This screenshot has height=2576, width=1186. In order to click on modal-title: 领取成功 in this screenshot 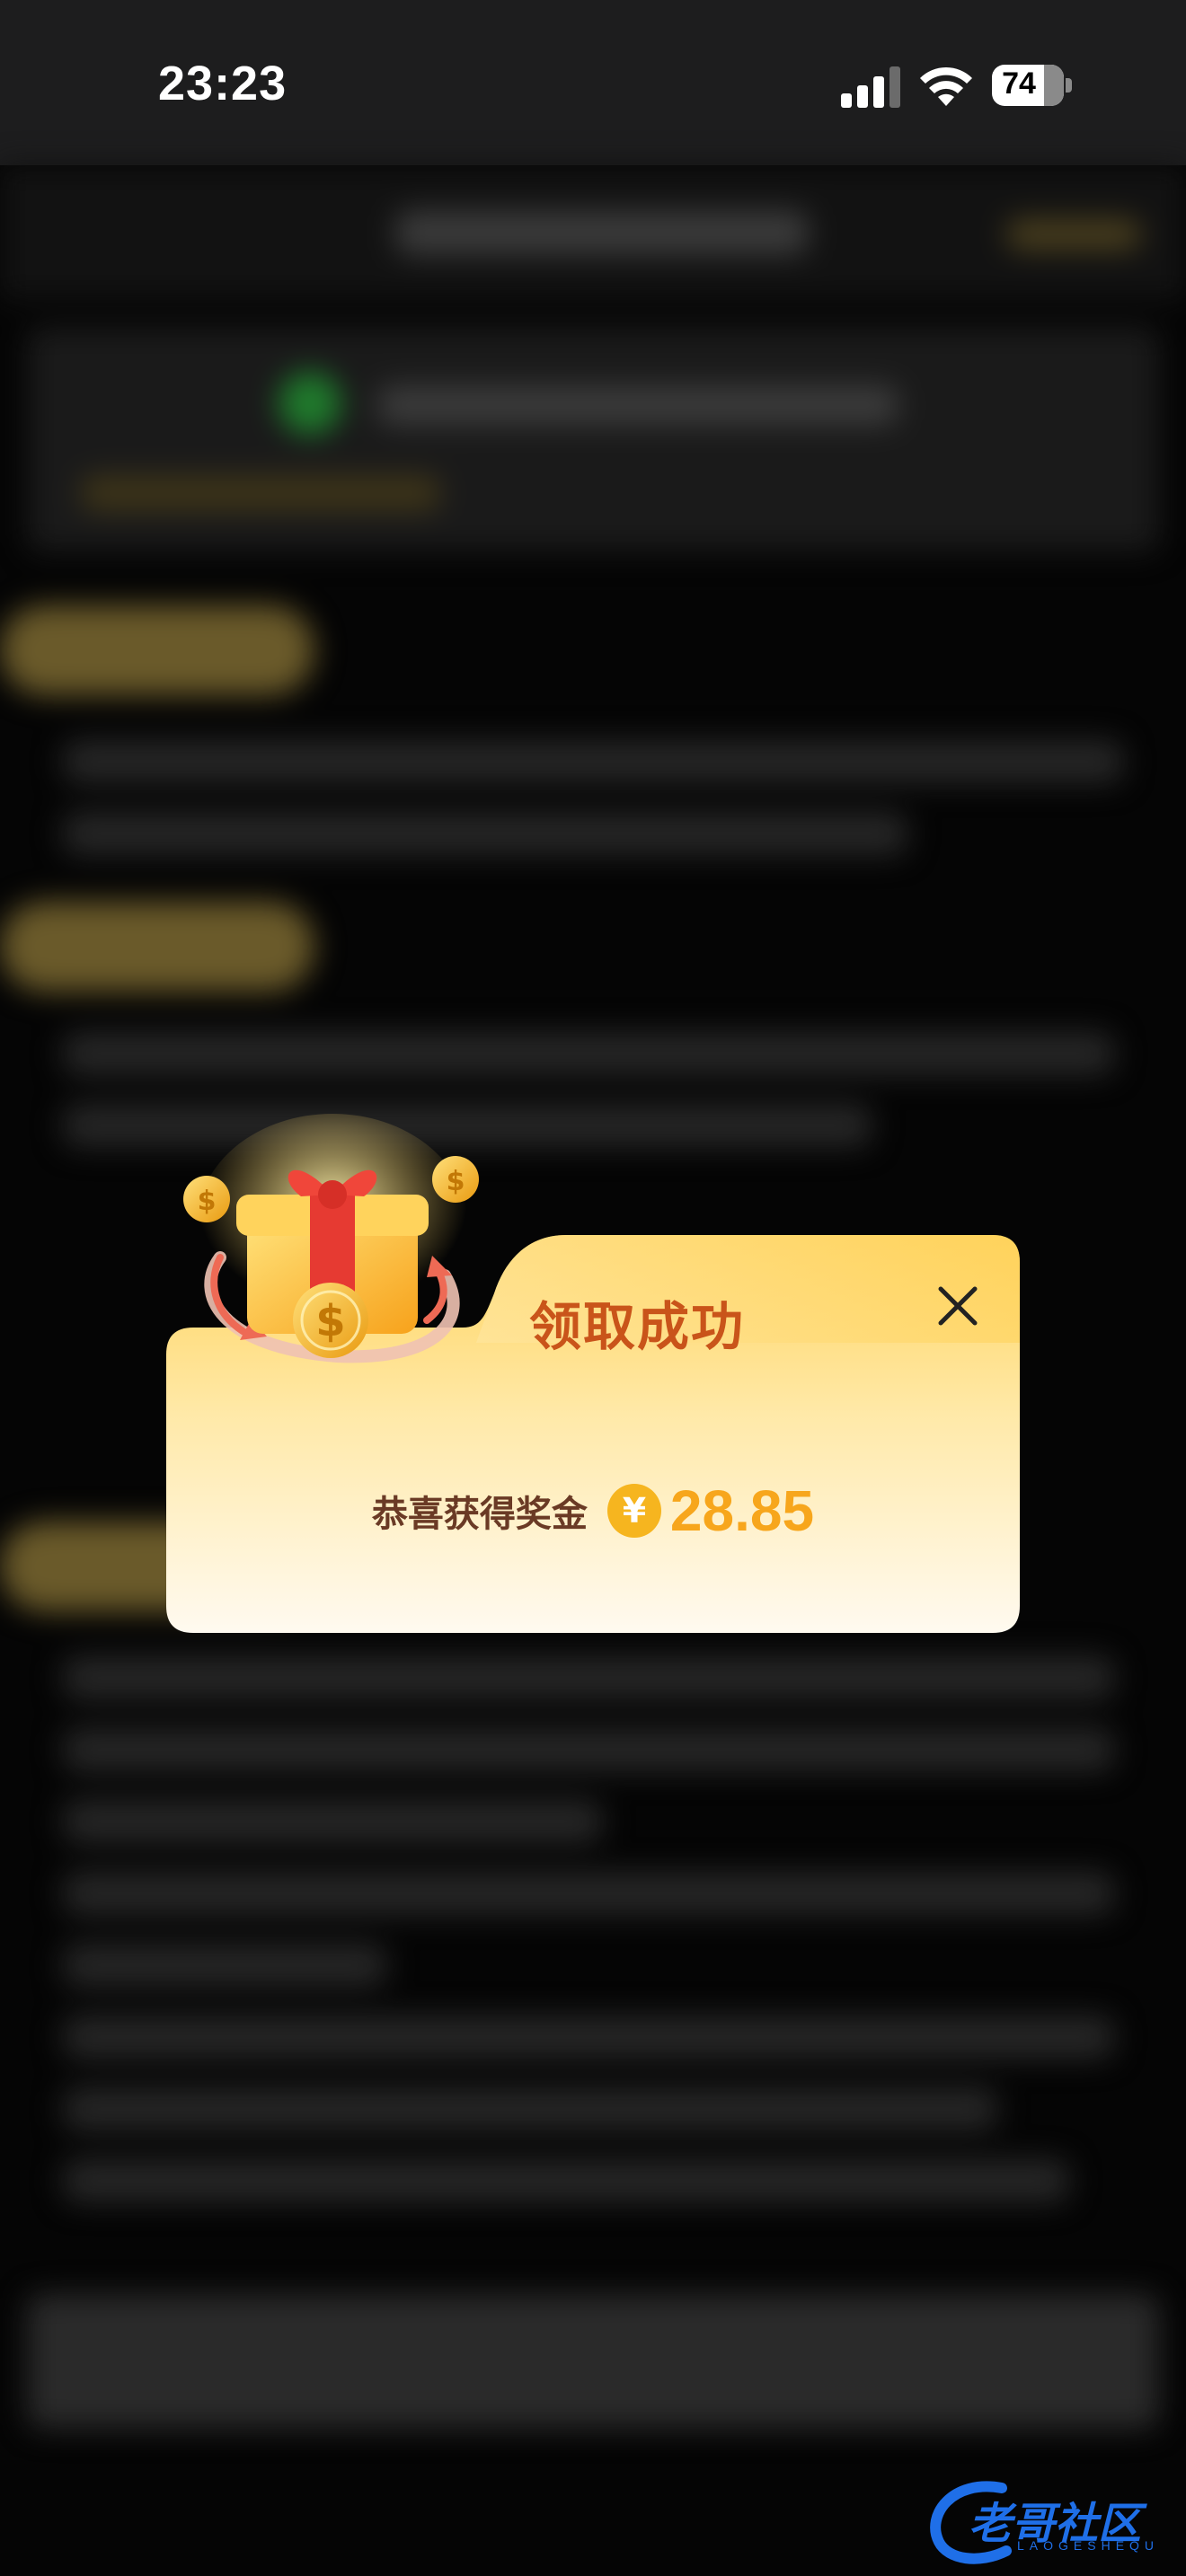, I will do `click(637, 1326)`.